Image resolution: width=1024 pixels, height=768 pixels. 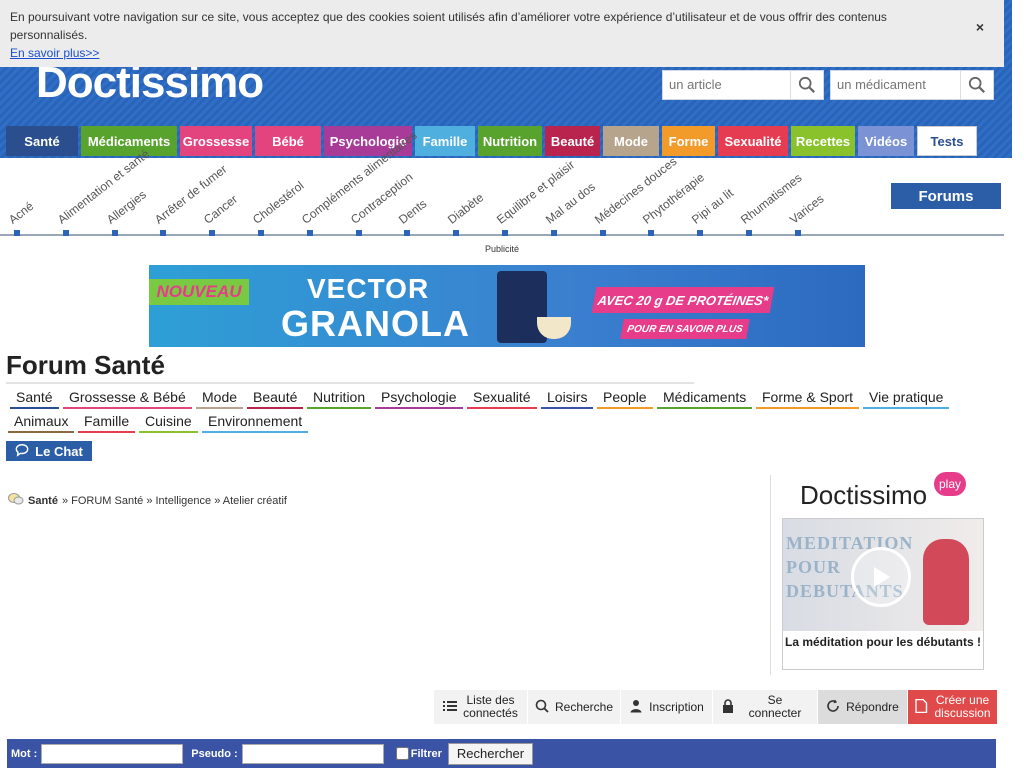 I want to click on topic-link: Dents, so click(x=412, y=211).